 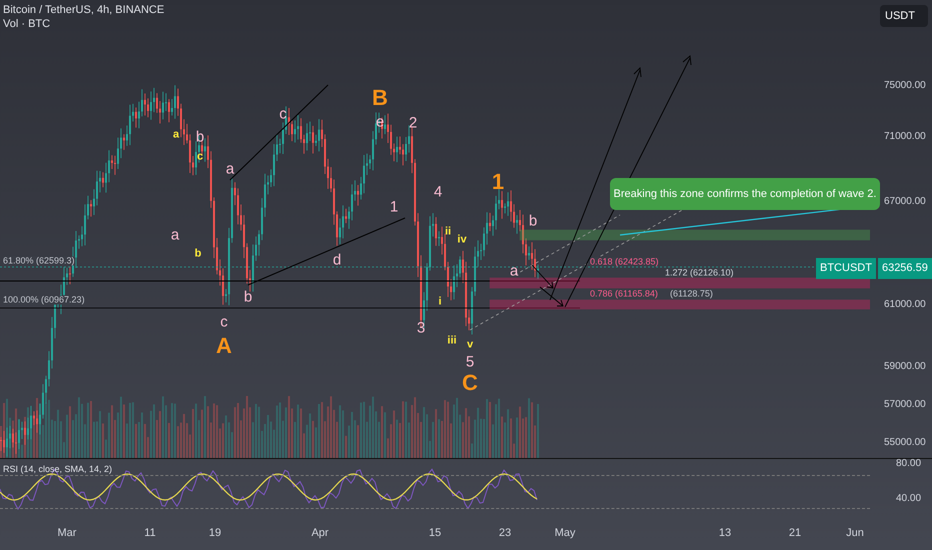 What do you see at coordinates (438, 192) in the screenshot?
I see `wave-label: 4` at bounding box center [438, 192].